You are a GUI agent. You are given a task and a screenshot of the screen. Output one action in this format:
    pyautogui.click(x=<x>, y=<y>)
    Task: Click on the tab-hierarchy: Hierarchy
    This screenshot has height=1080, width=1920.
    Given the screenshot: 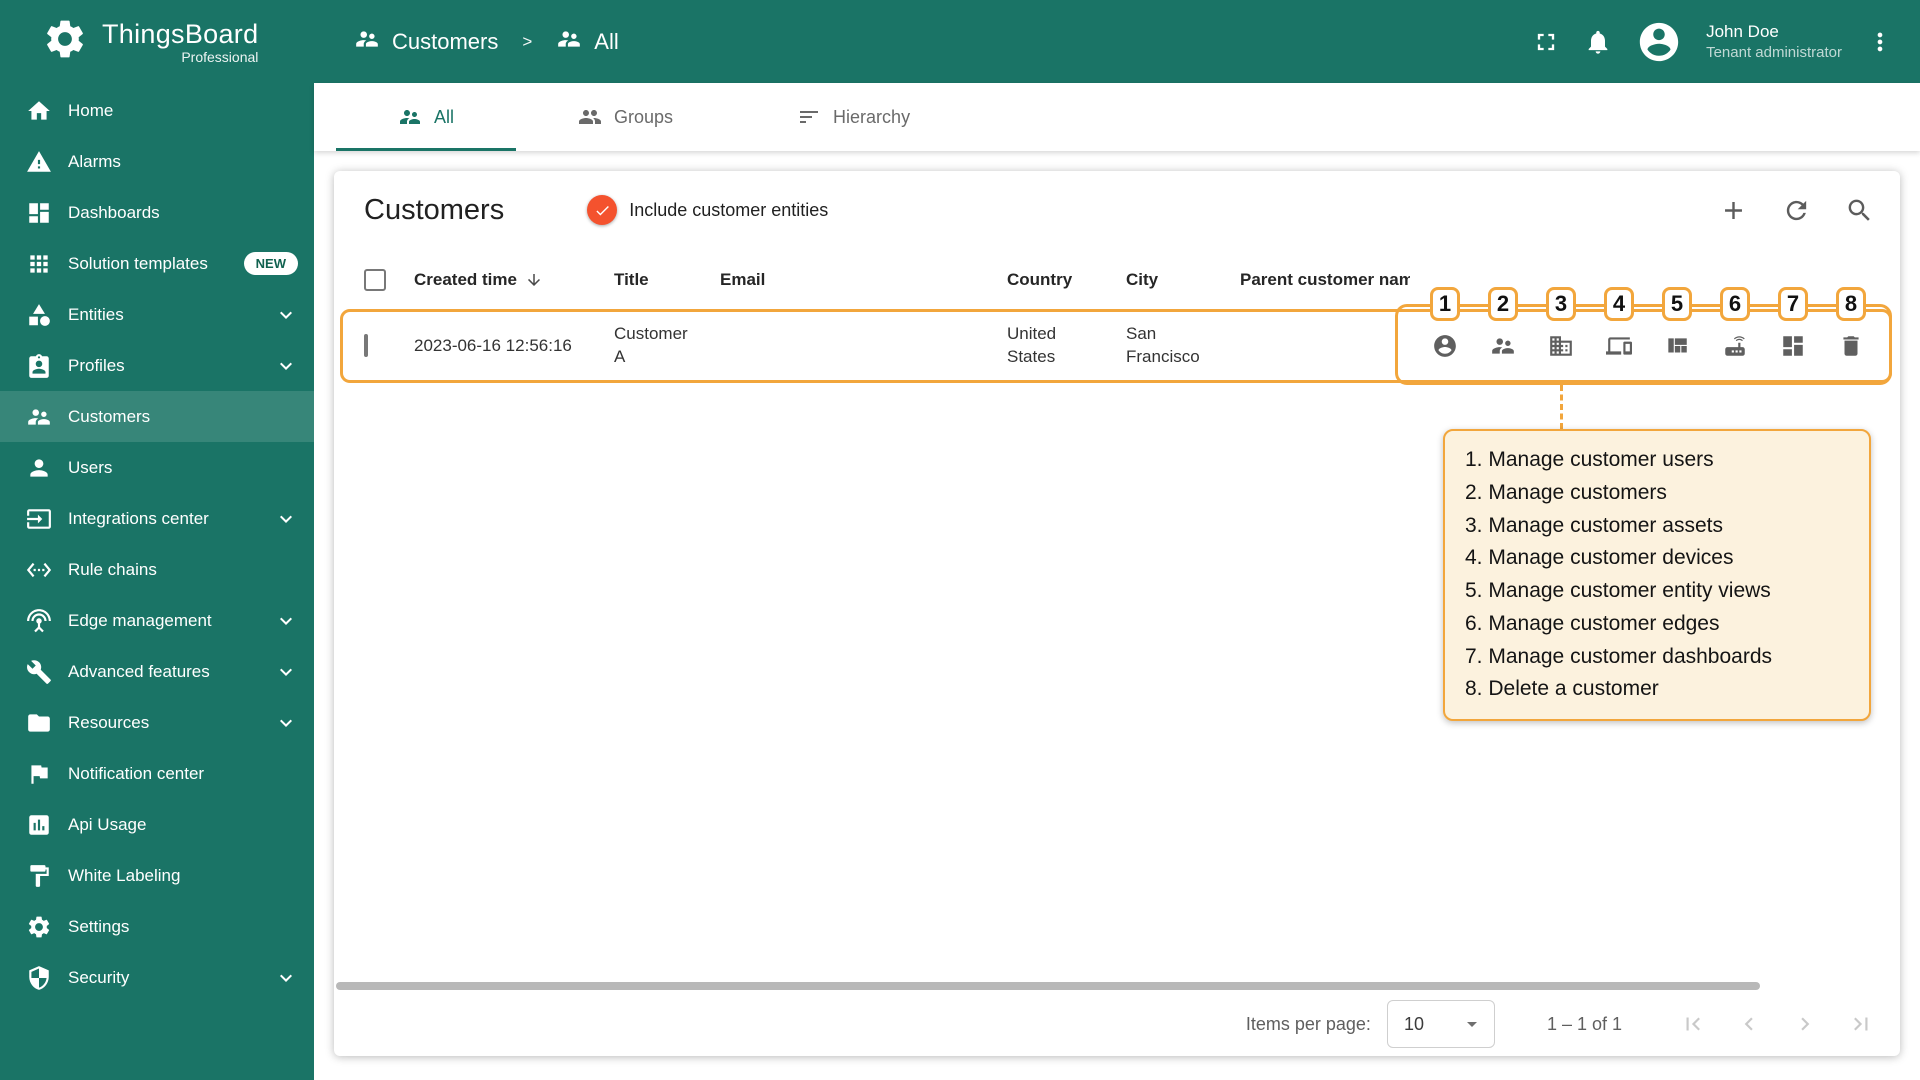 What is the action you would take?
    pyautogui.click(x=853, y=117)
    